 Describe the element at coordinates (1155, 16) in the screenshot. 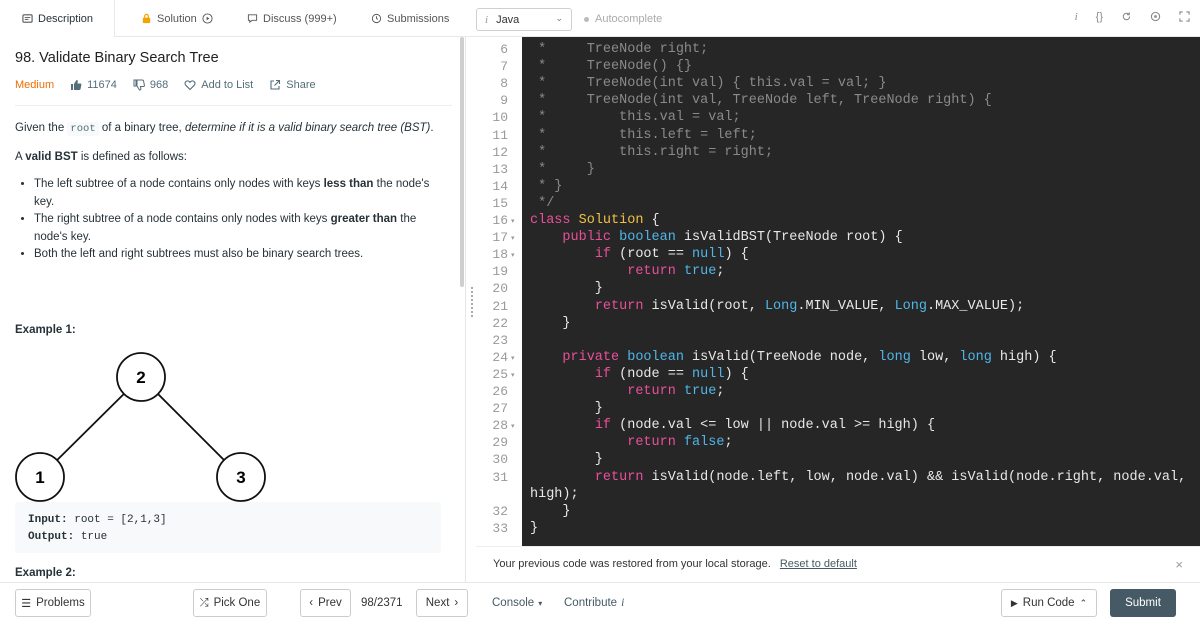

I see `settings-icon` at that location.